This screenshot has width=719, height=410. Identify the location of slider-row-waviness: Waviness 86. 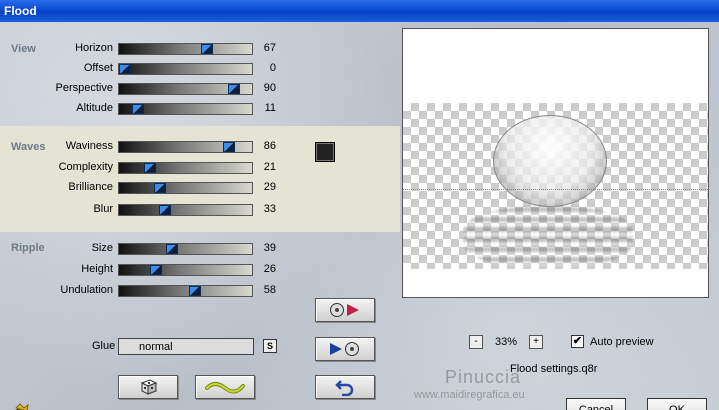
(145, 147).